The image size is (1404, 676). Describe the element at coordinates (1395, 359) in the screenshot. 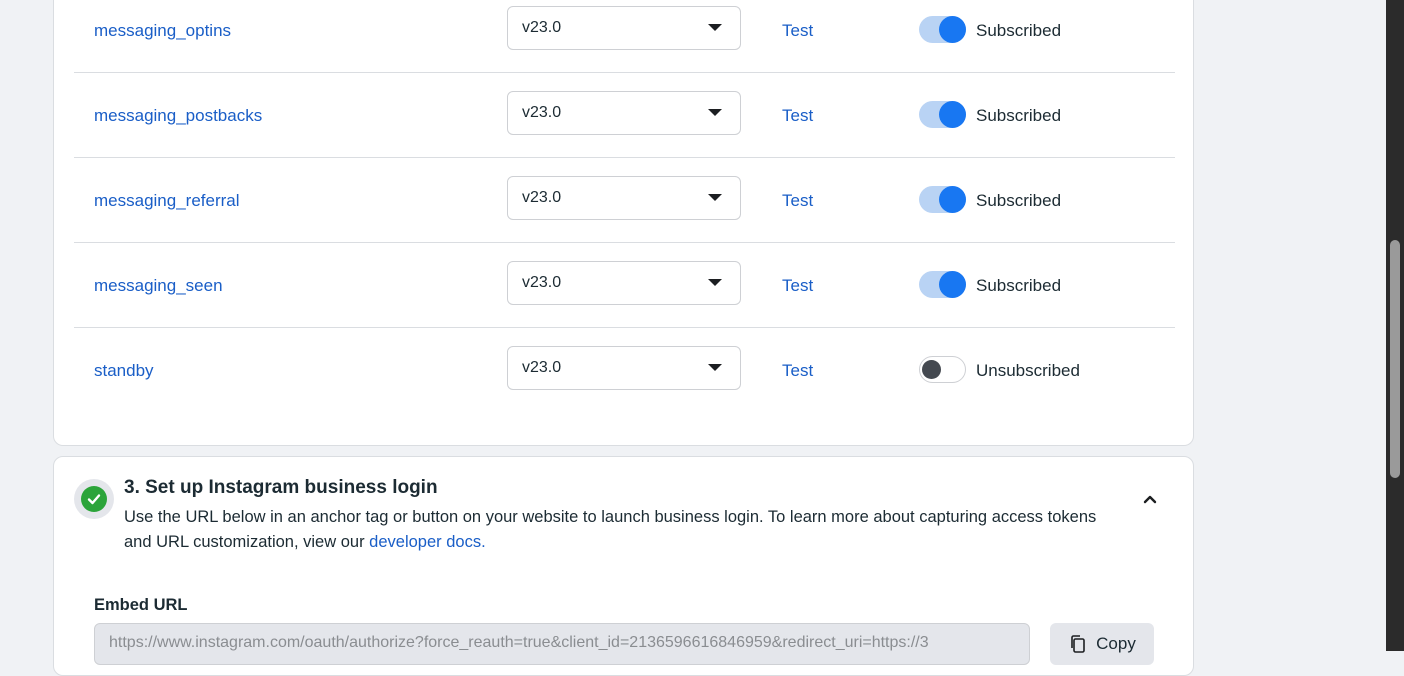

I see `scrollbar-thumb` at that location.